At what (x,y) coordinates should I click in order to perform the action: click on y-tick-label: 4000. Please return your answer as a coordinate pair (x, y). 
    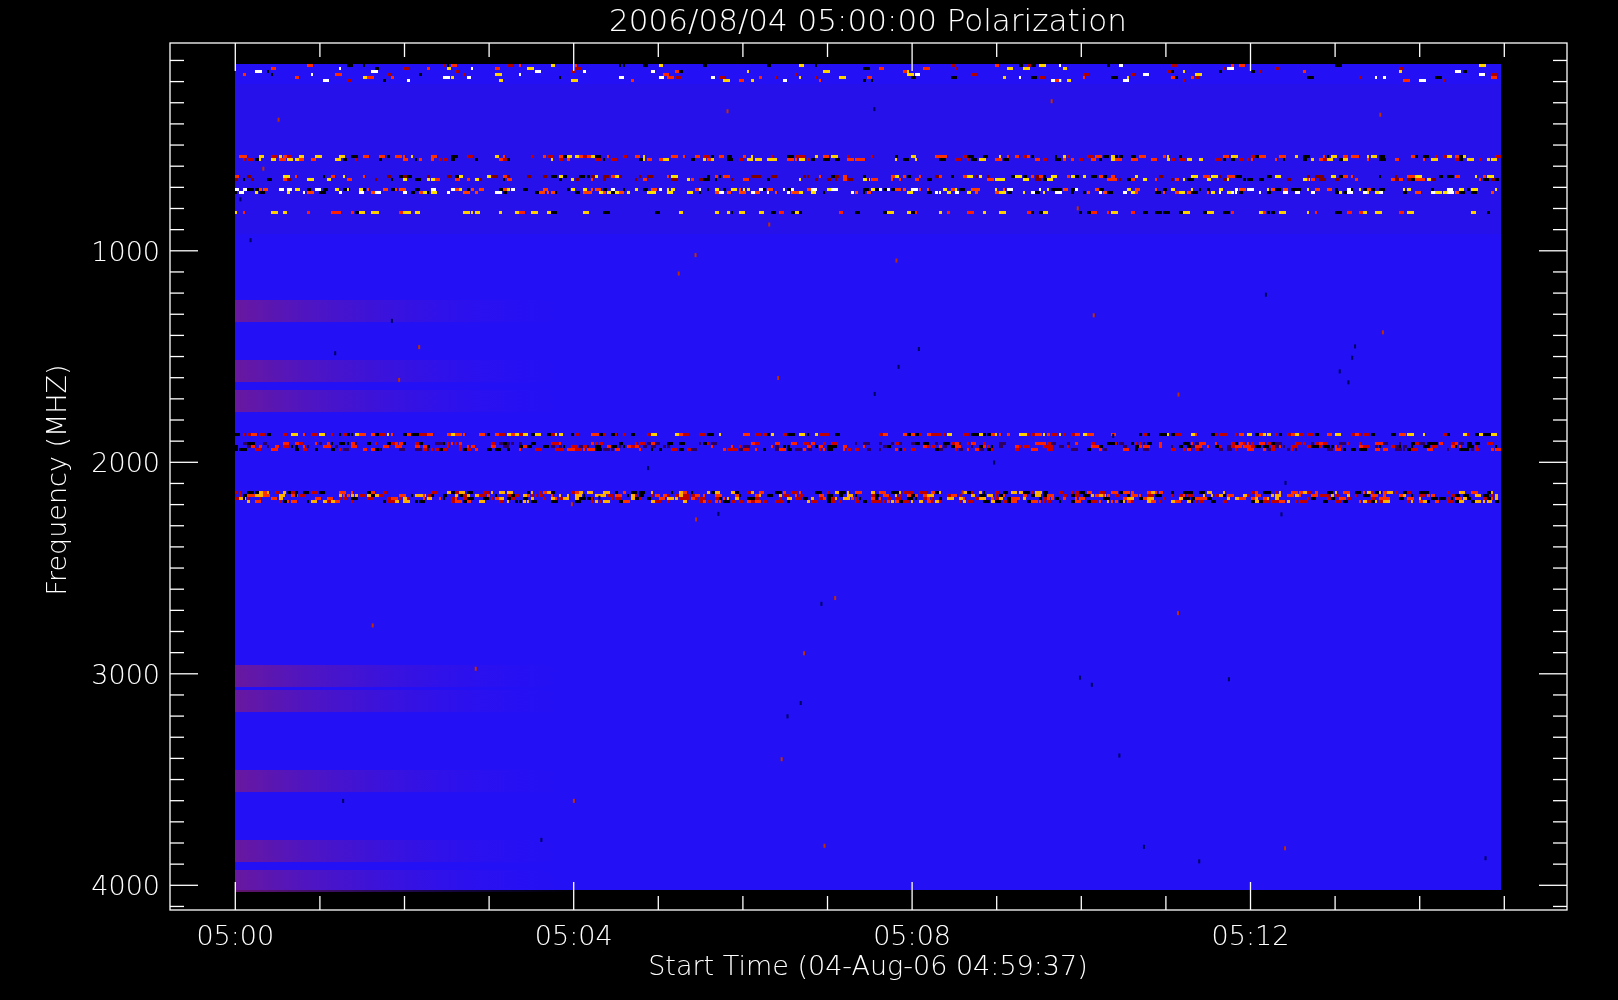
    Looking at the image, I should click on (125, 886).